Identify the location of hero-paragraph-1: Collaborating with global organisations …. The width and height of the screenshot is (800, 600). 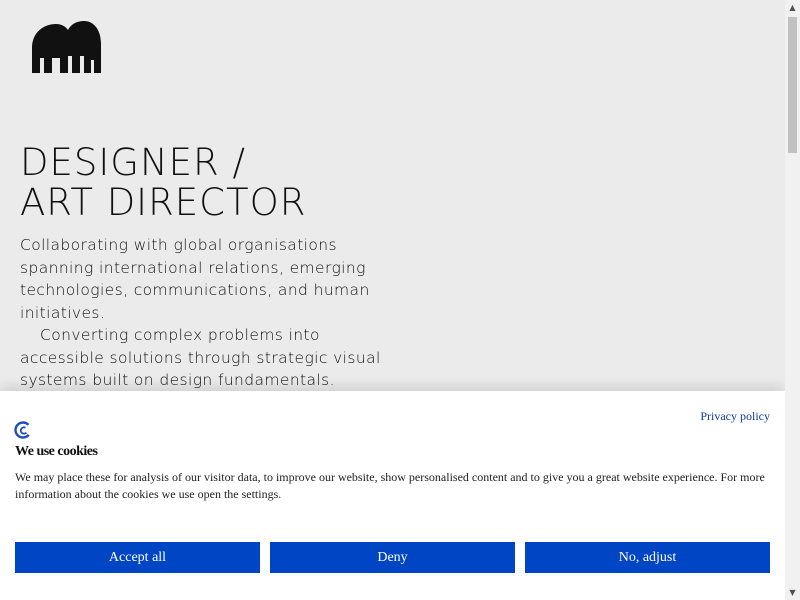
(195, 279).